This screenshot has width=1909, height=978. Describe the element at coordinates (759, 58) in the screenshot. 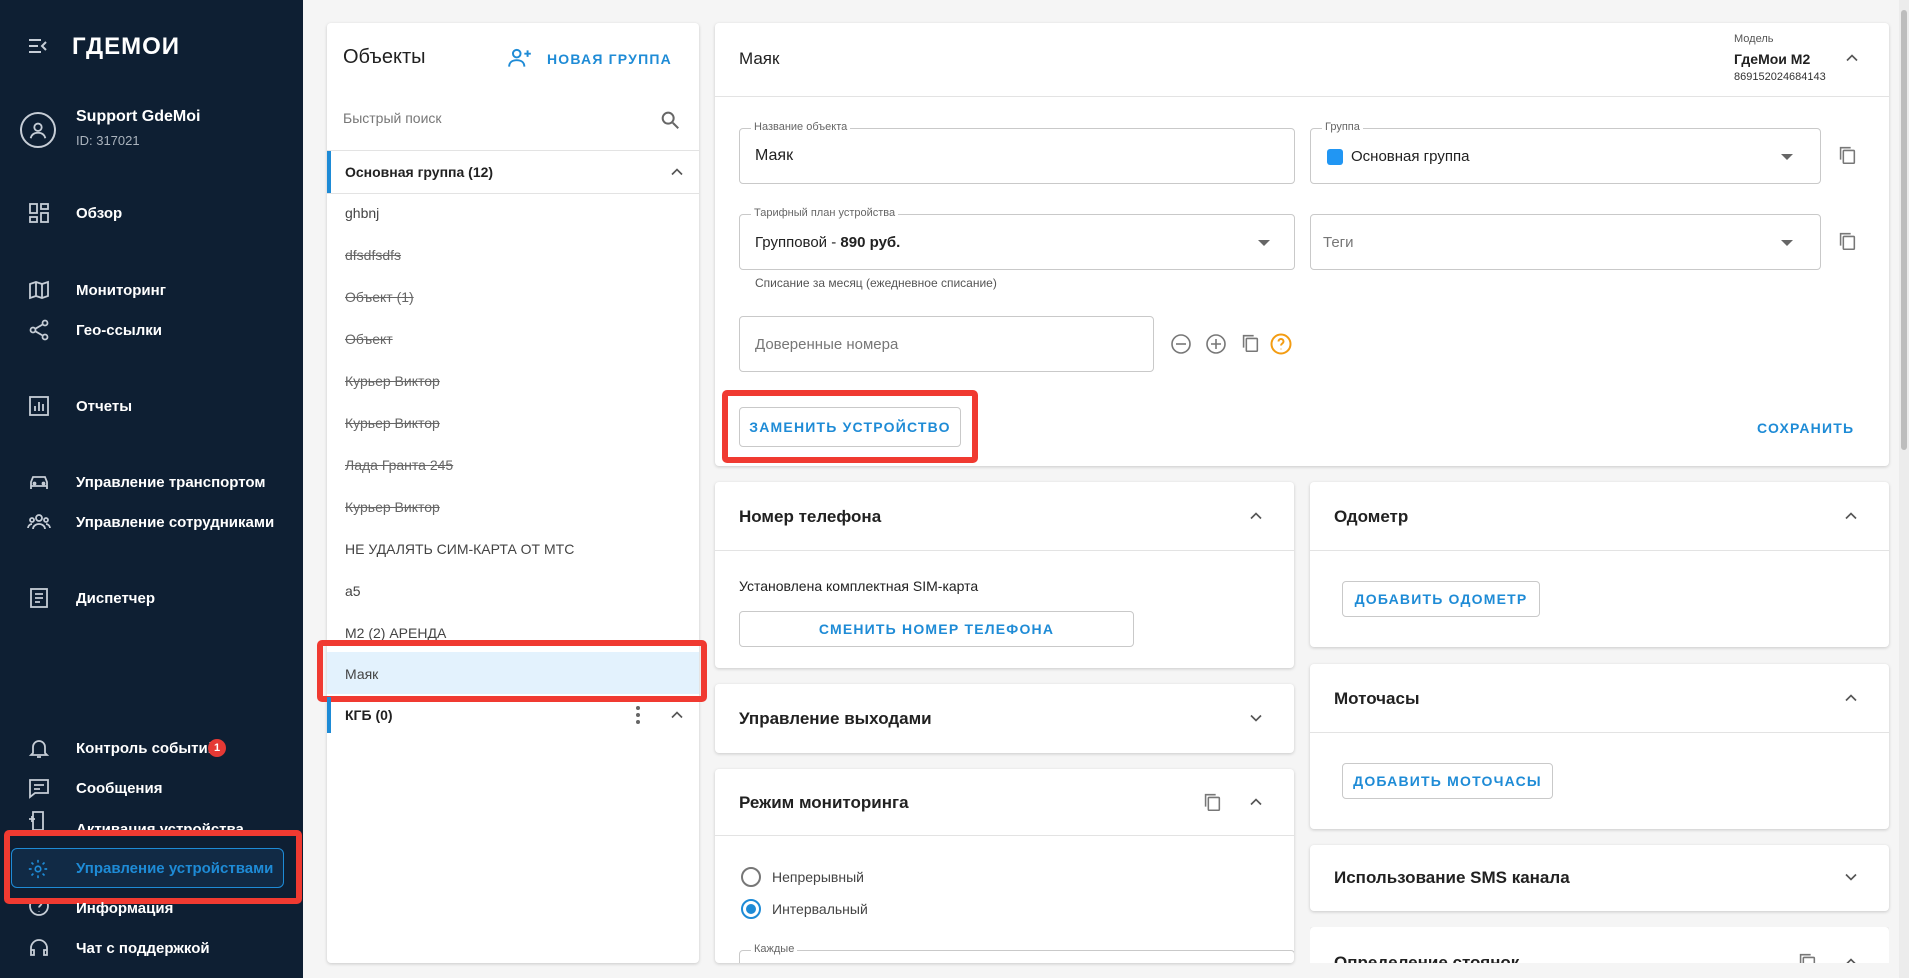

I see `device-title: Маяк` at that location.